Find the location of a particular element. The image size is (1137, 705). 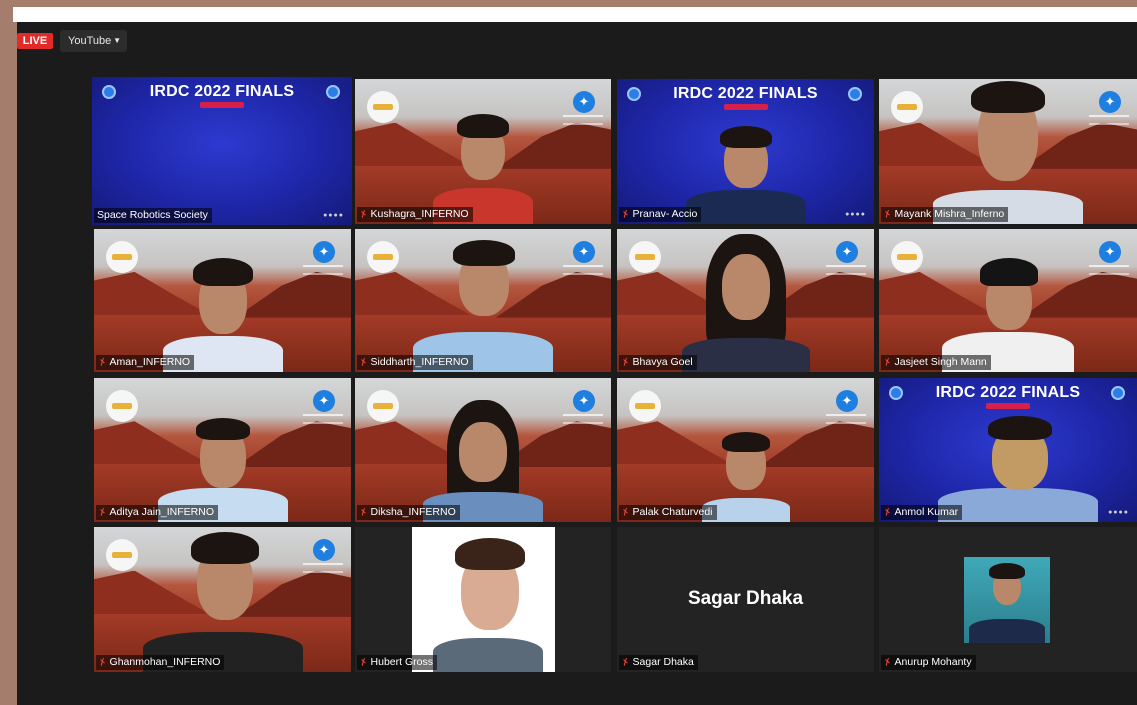

participant-tile: ✦ ✗ Diksha_INFERNO is located at coordinates (483, 450).